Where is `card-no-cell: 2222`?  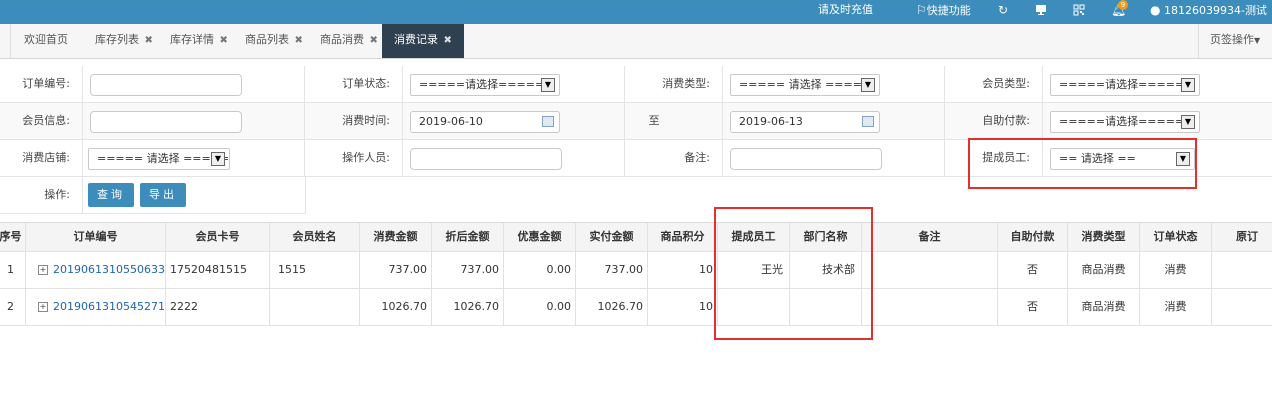
card-no-cell: 2222 is located at coordinates (218, 307).